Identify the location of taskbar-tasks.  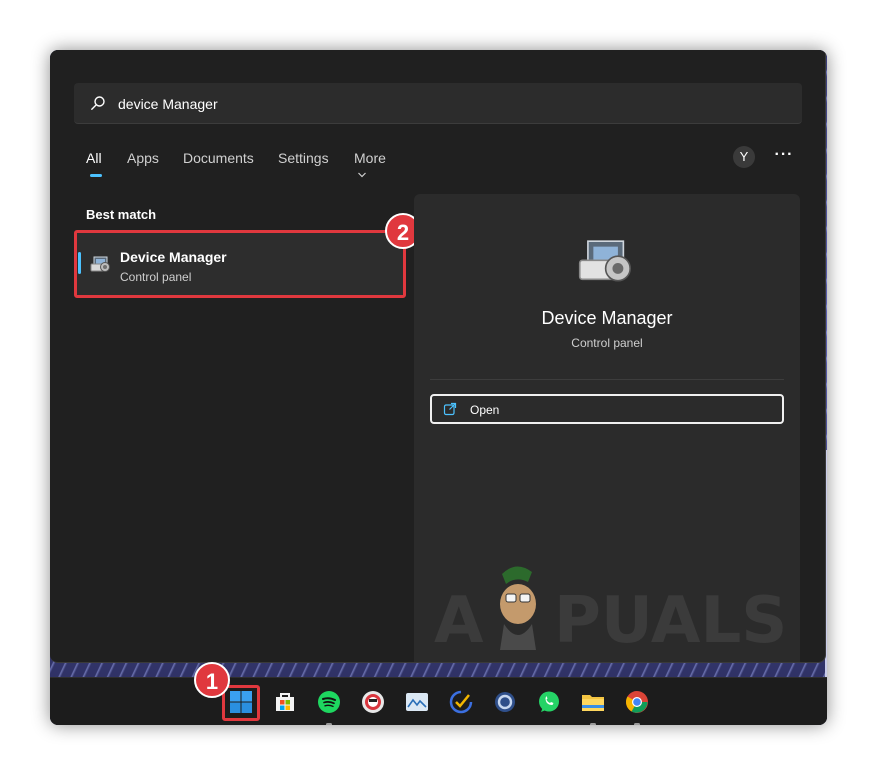
(461, 702).